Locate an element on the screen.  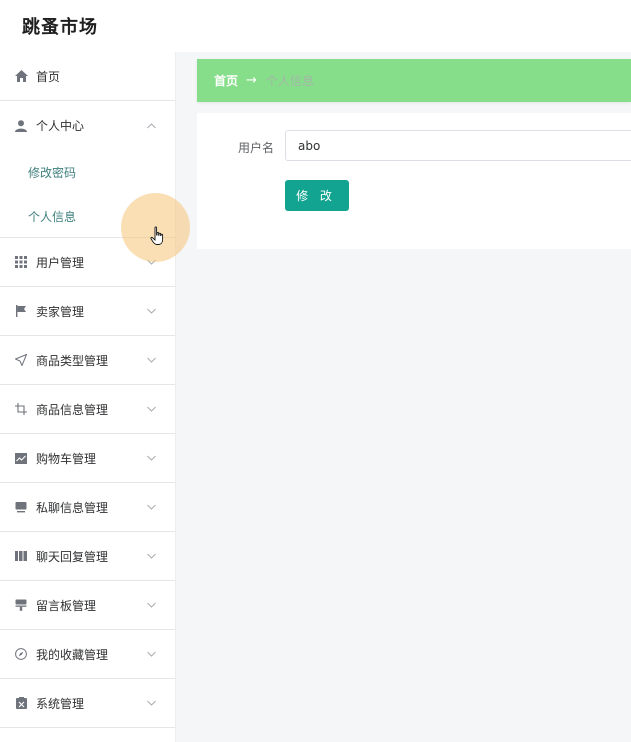
breadcrumb: 首页 → 个人信息 is located at coordinates (414, 80).